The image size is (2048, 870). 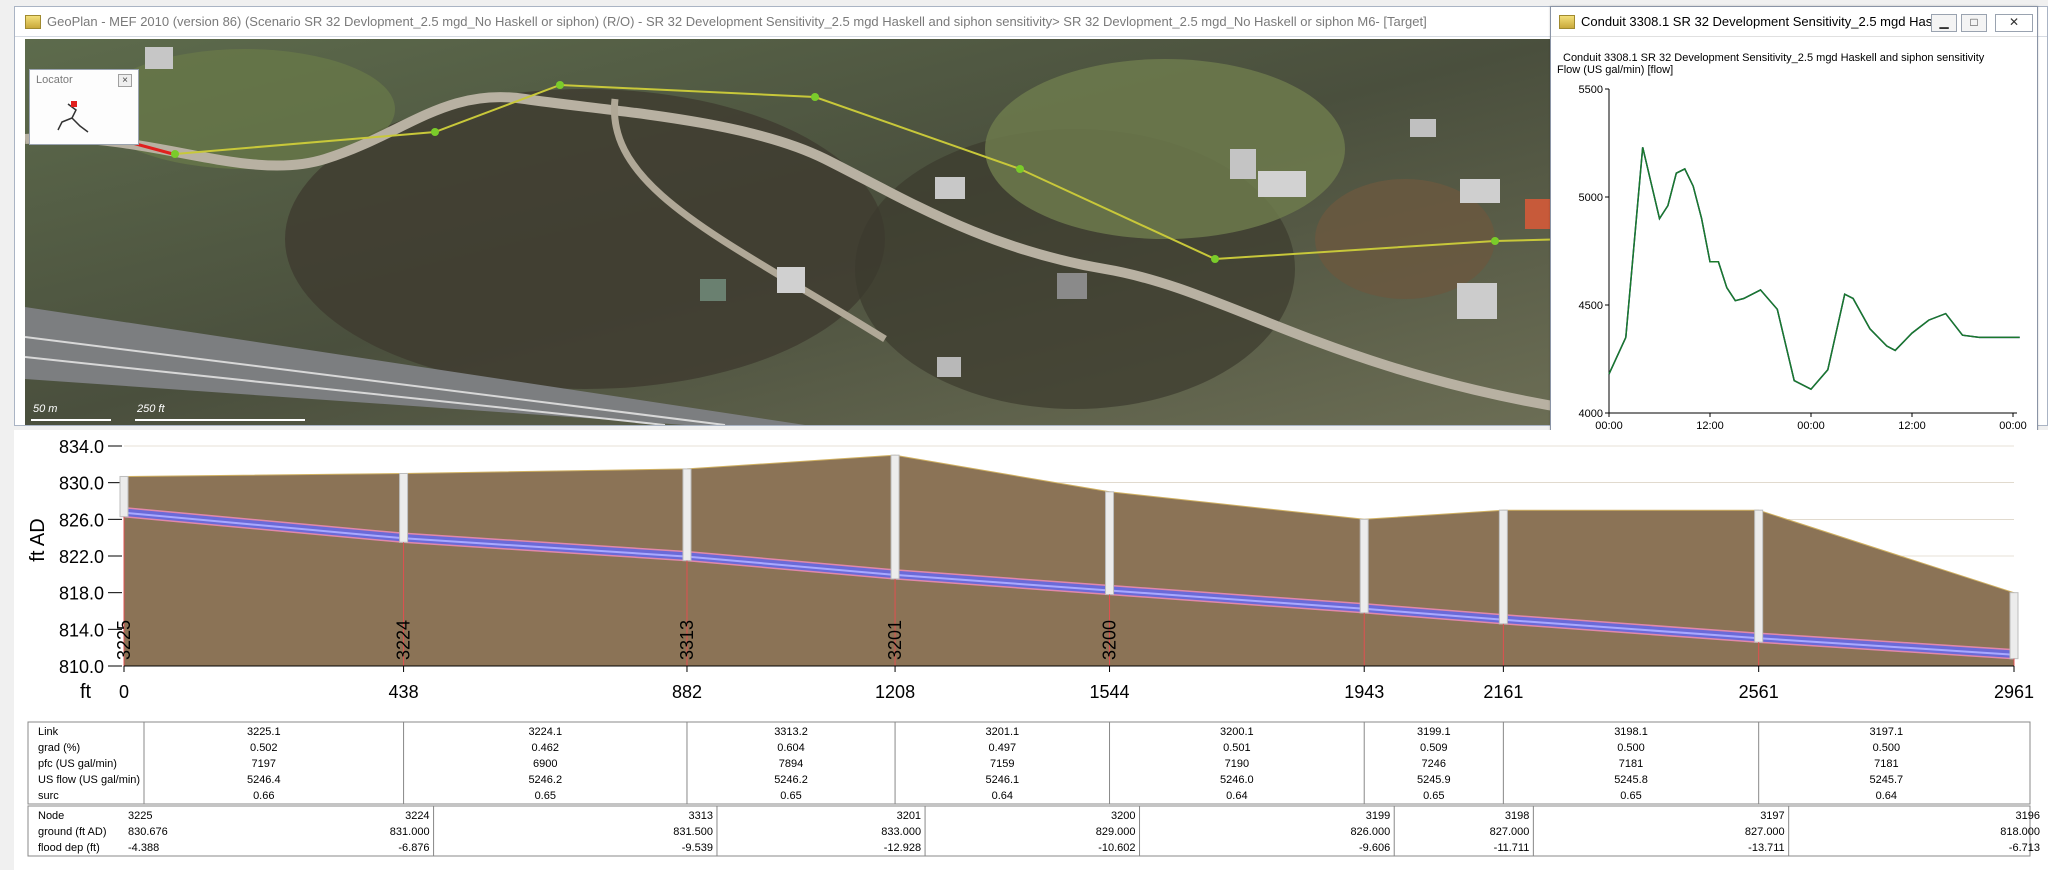 I want to click on node-table-cell: 3197, so click(x=1772, y=816).